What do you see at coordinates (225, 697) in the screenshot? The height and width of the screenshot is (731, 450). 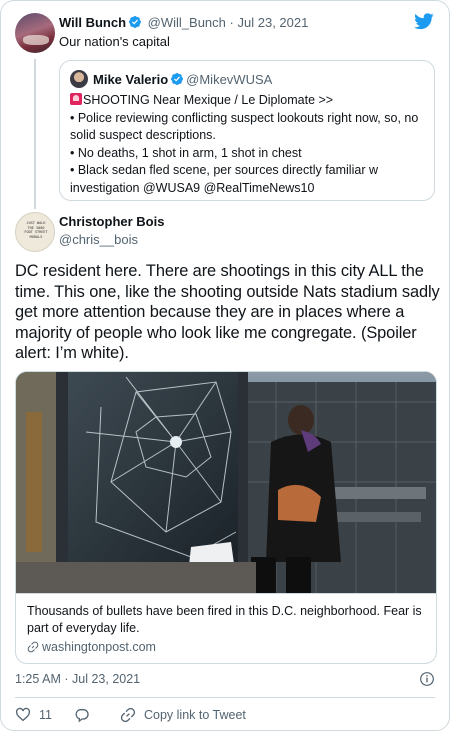 I see `divider` at bounding box center [225, 697].